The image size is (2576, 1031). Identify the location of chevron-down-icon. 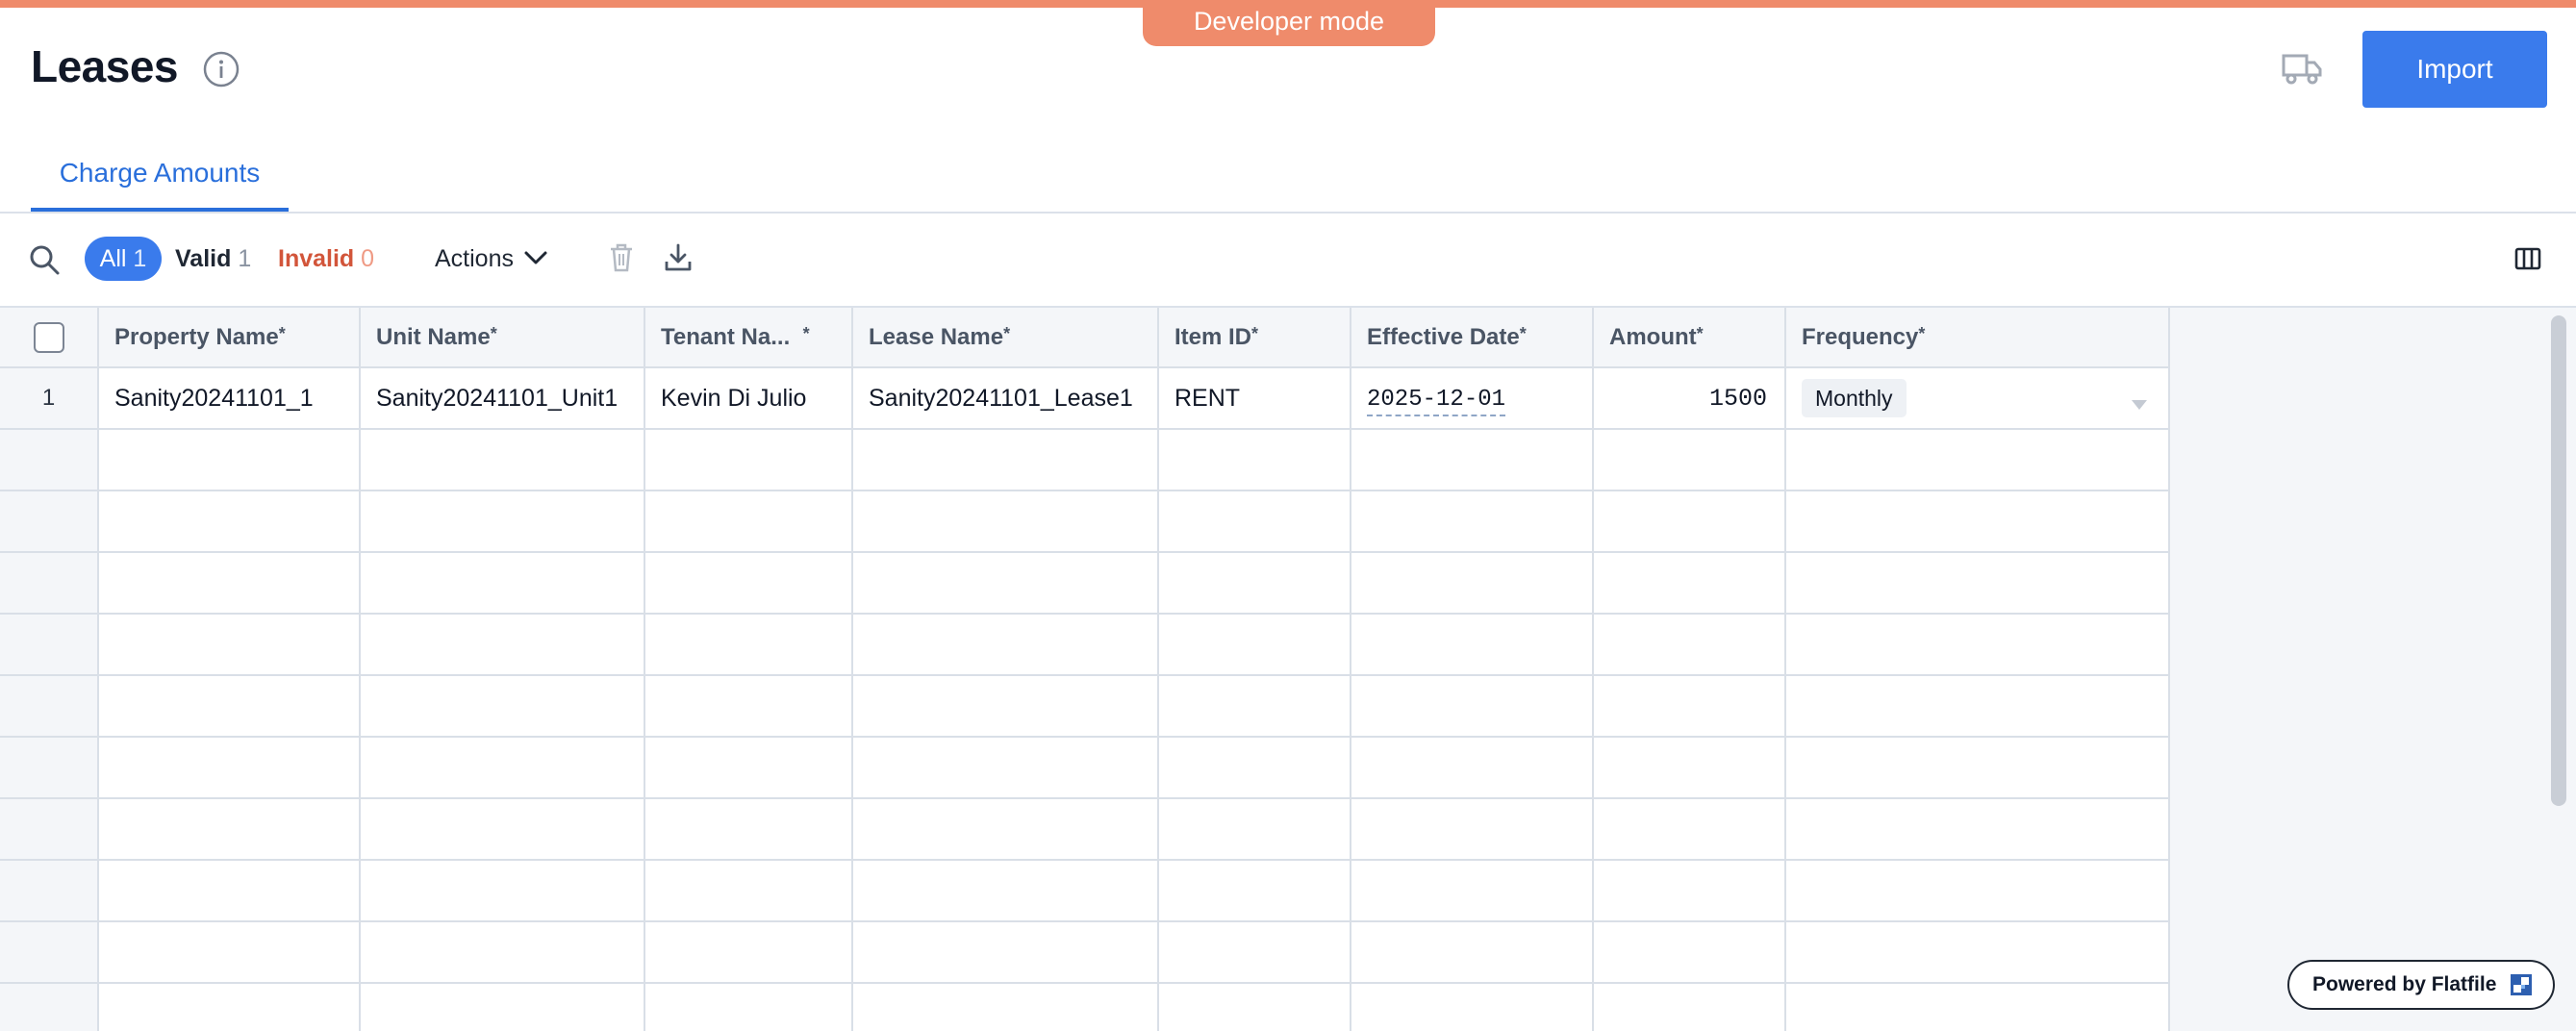
(535, 258).